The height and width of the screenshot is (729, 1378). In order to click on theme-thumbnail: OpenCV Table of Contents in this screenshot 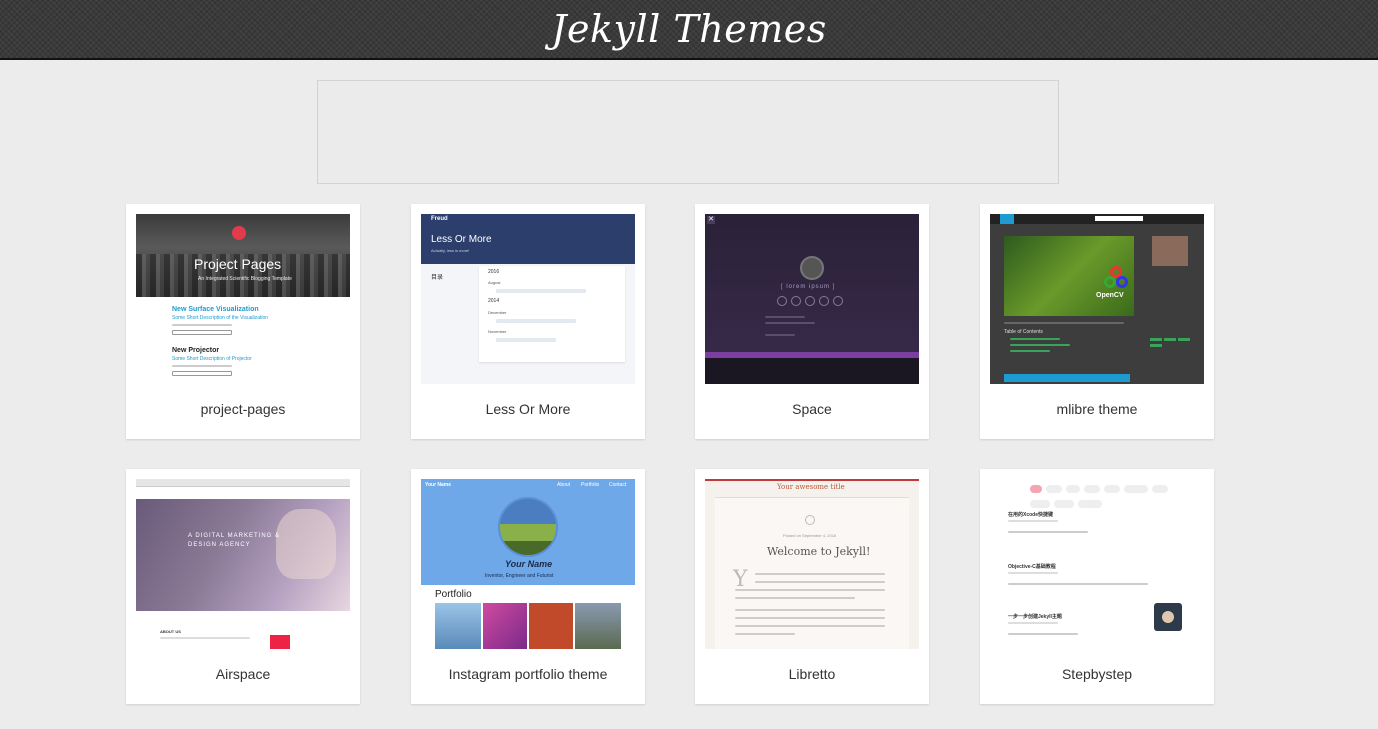, I will do `click(1097, 299)`.